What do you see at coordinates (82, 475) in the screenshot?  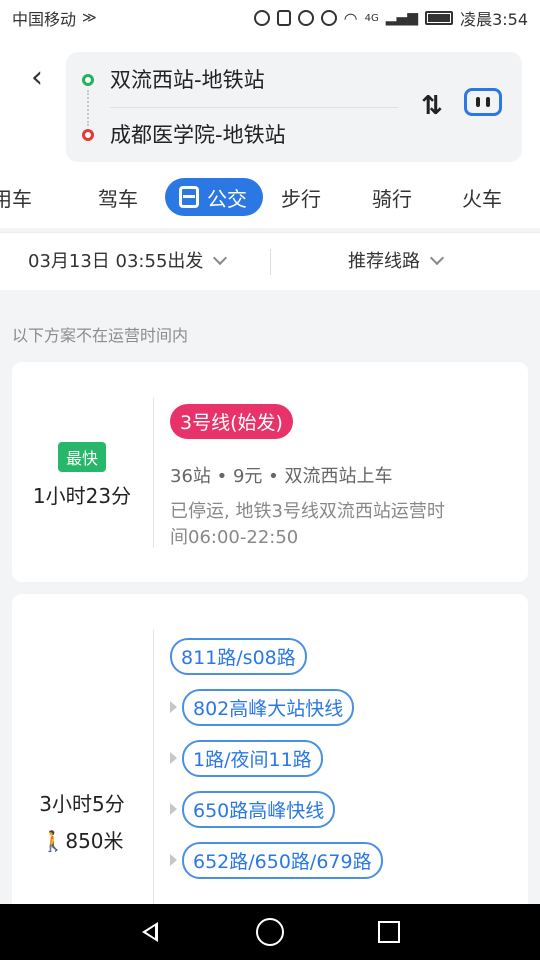 I see `plan-summary: 最快 1小时23分` at bounding box center [82, 475].